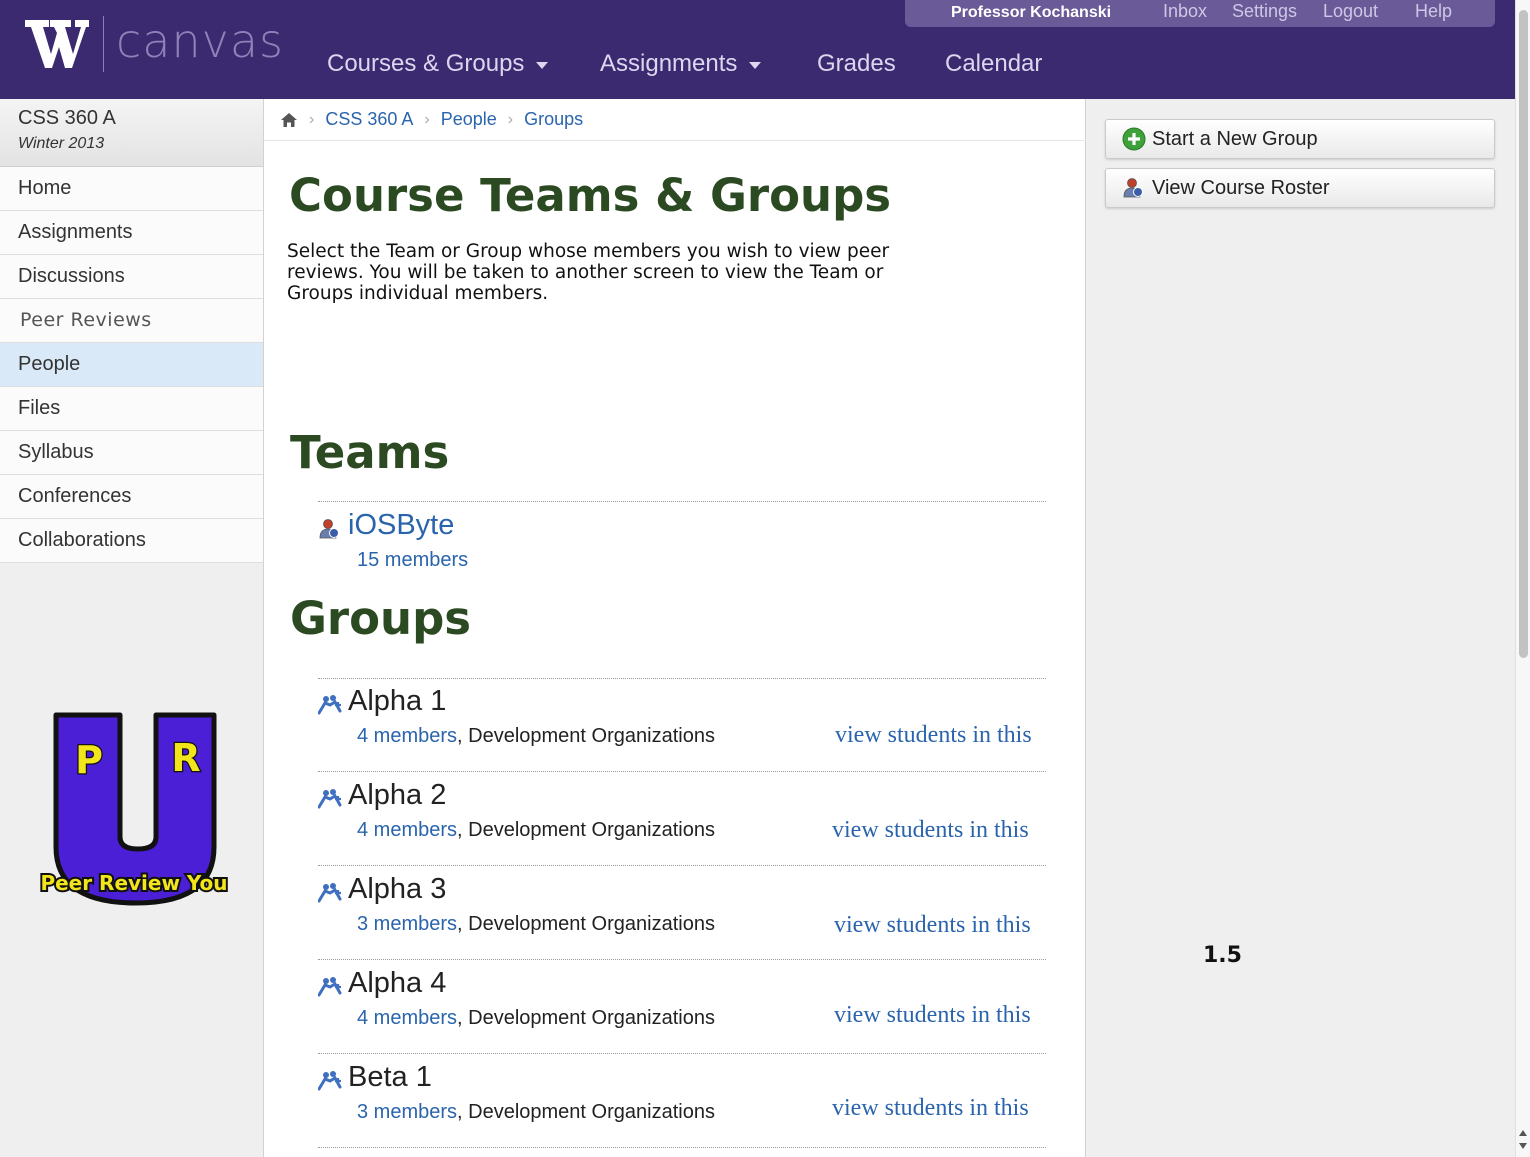  Describe the element at coordinates (675, 120) in the screenshot. I see `breadcrumb: › CSS 360 A › People › Groups` at that location.